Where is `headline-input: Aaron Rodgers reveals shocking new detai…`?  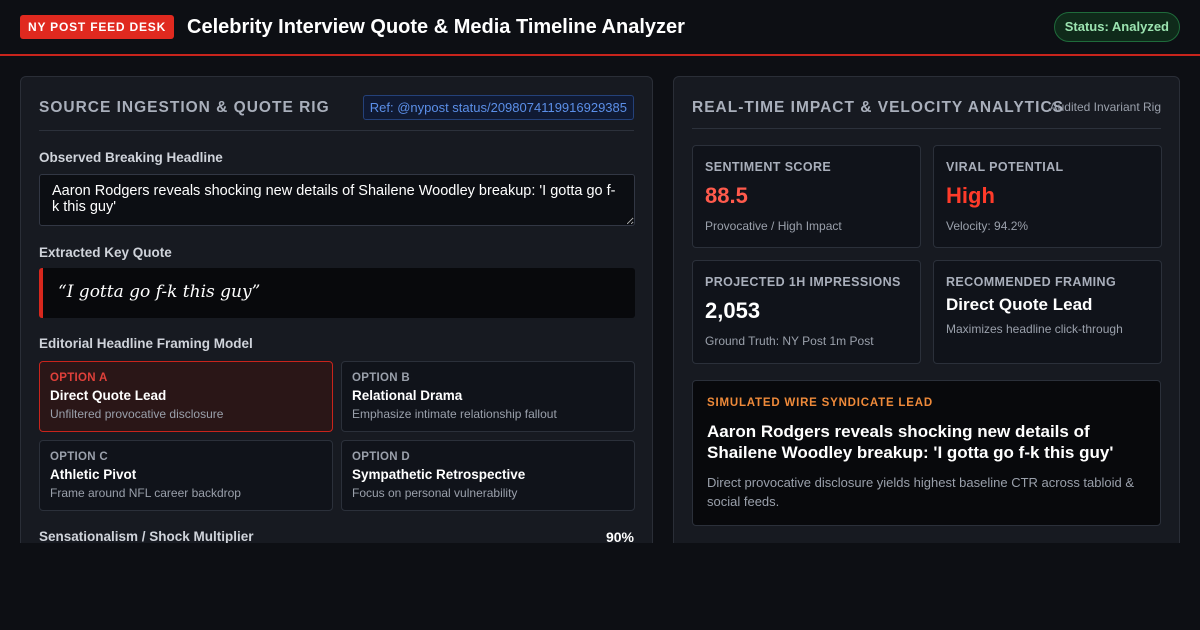 headline-input: Aaron Rodgers reveals shocking new detai… is located at coordinates (337, 200).